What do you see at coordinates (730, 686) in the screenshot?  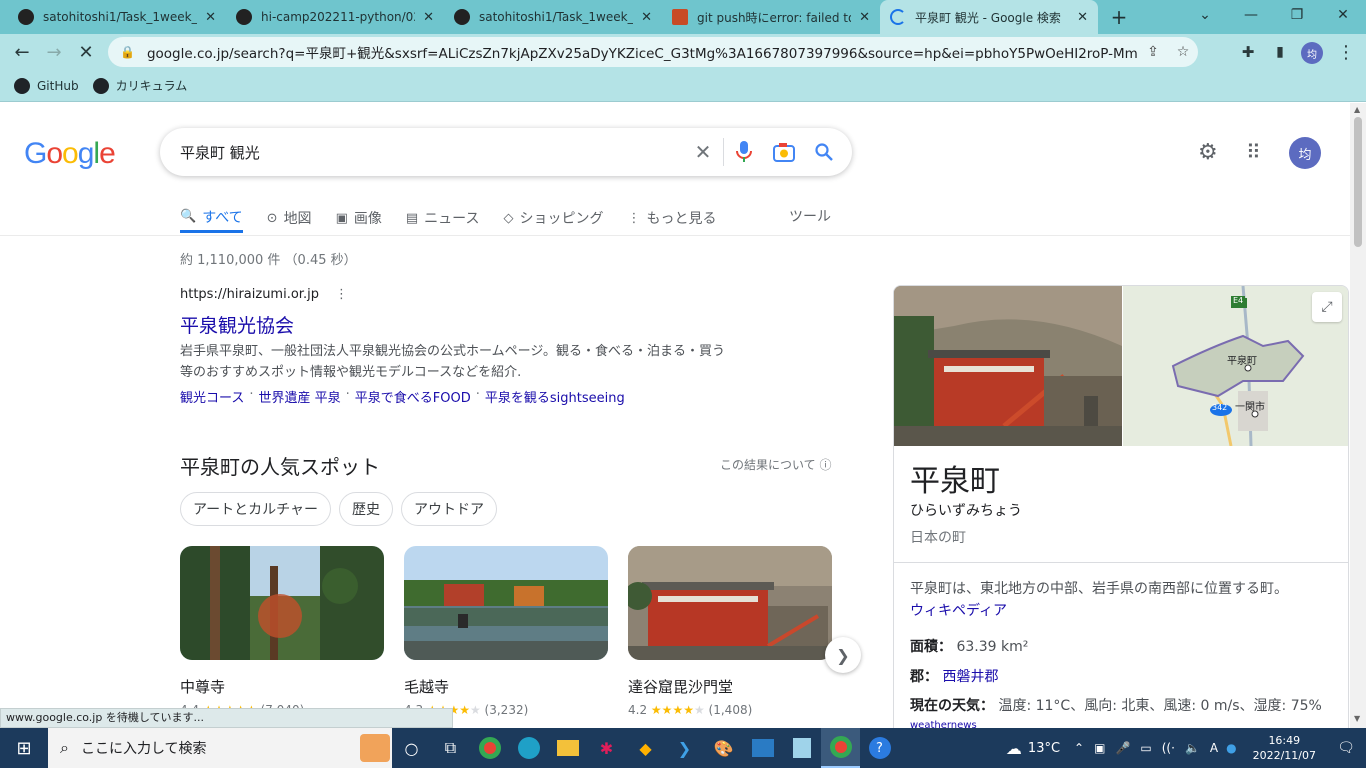 I see `spot-name: 達谷窟毘沙門堂` at bounding box center [730, 686].